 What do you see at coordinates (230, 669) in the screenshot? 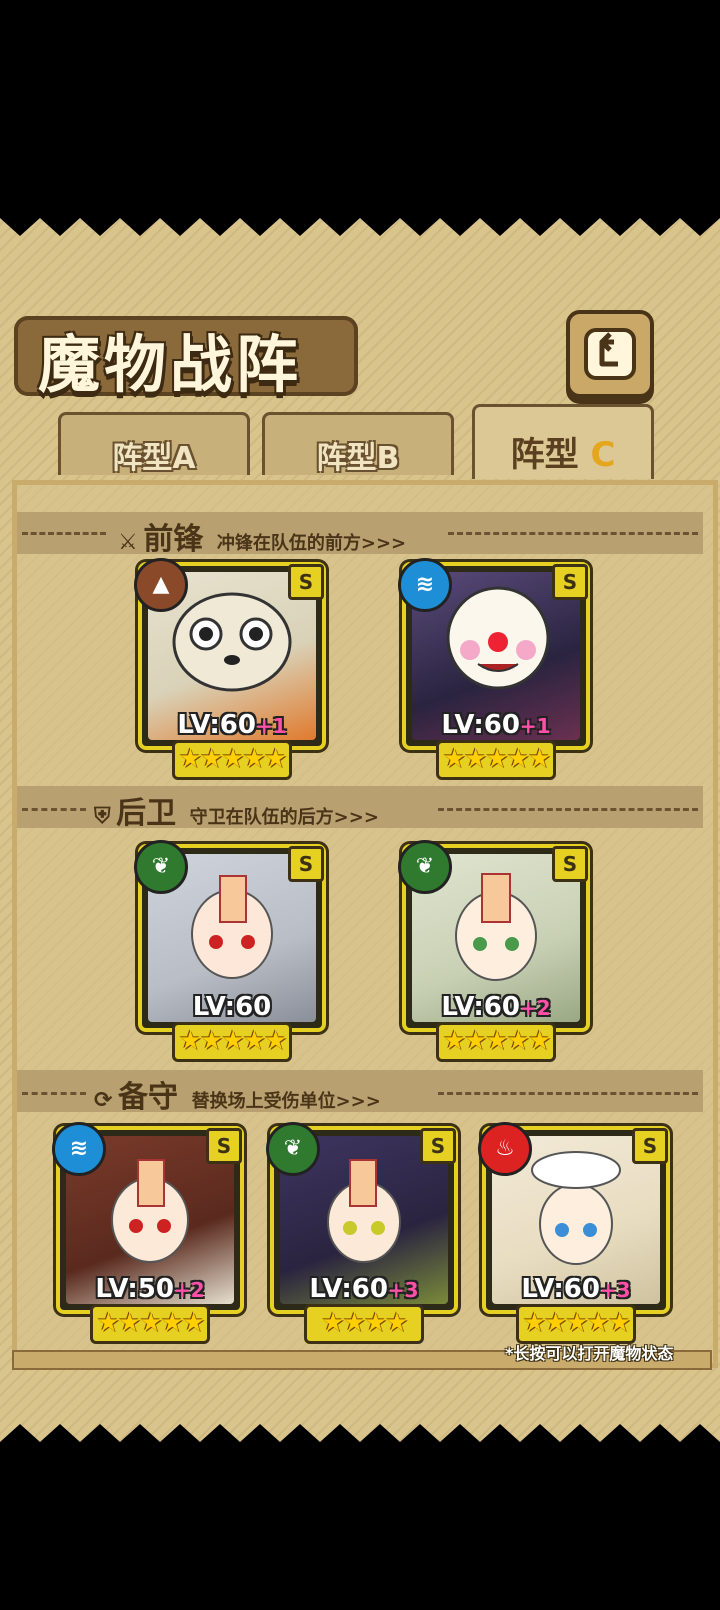
I see `monster-card-front-1: ▲ S LV:60+1 ★★★★★` at bounding box center [230, 669].